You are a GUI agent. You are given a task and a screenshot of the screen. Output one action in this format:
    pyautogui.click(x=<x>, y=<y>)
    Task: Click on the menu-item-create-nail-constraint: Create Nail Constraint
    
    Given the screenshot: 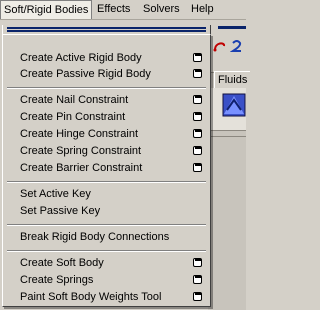 What is the action you would take?
    pyautogui.click(x=106, y=100)
    